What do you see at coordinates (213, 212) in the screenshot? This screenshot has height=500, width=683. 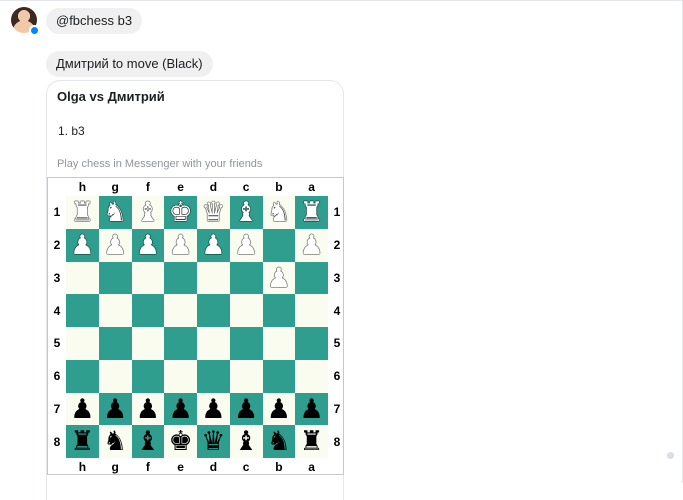 I see `white-queen-icon: ♛` at bounding box center [213, 212].